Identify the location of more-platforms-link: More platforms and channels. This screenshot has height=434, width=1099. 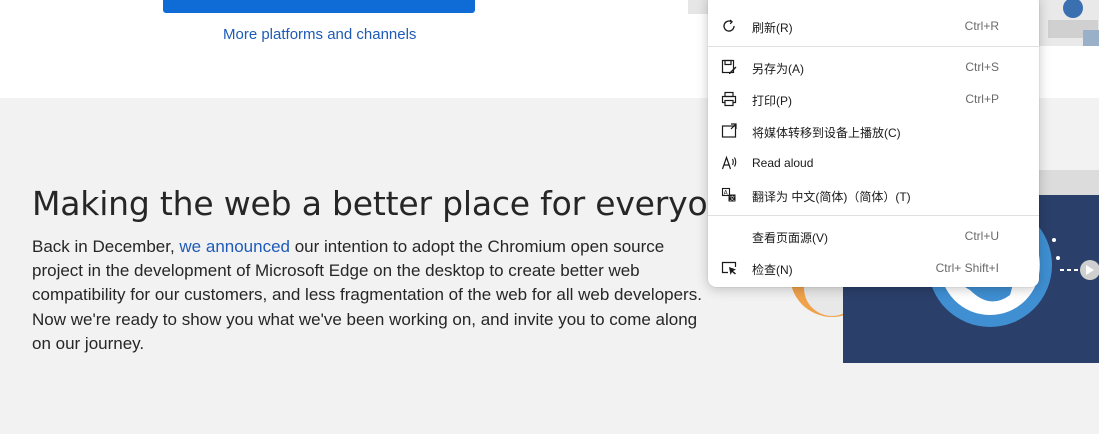
(319, 34).